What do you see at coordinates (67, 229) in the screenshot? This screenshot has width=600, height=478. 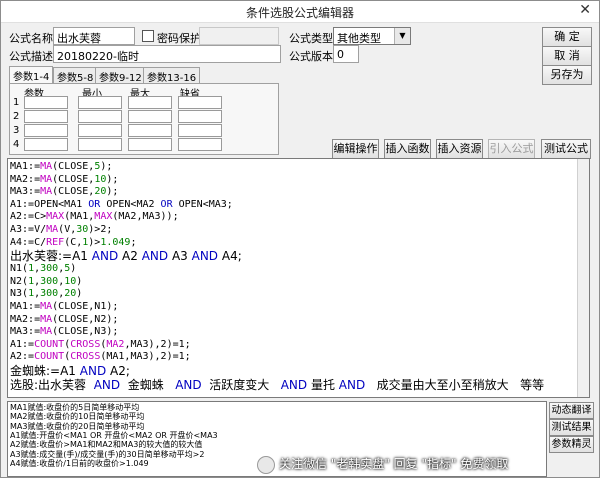 I see `code-token: (V,` at bounding box center [67, 229].